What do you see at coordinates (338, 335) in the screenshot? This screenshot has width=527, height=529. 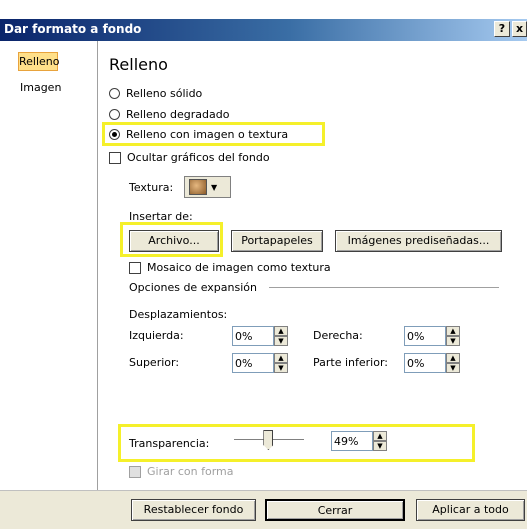 I see `right-offset-label: Derecha:` at bounding box center [338, 335].